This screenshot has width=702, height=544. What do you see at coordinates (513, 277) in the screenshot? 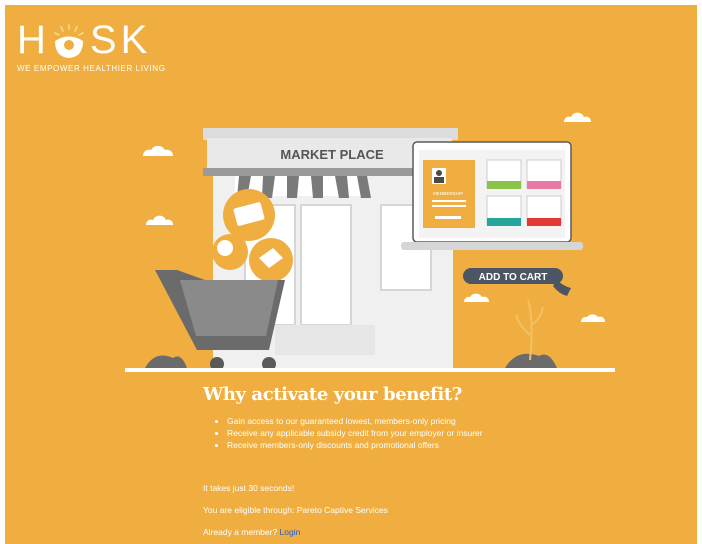
I see `add-to-cart-label: ADD TO CART` at bounding box center [513, 277].